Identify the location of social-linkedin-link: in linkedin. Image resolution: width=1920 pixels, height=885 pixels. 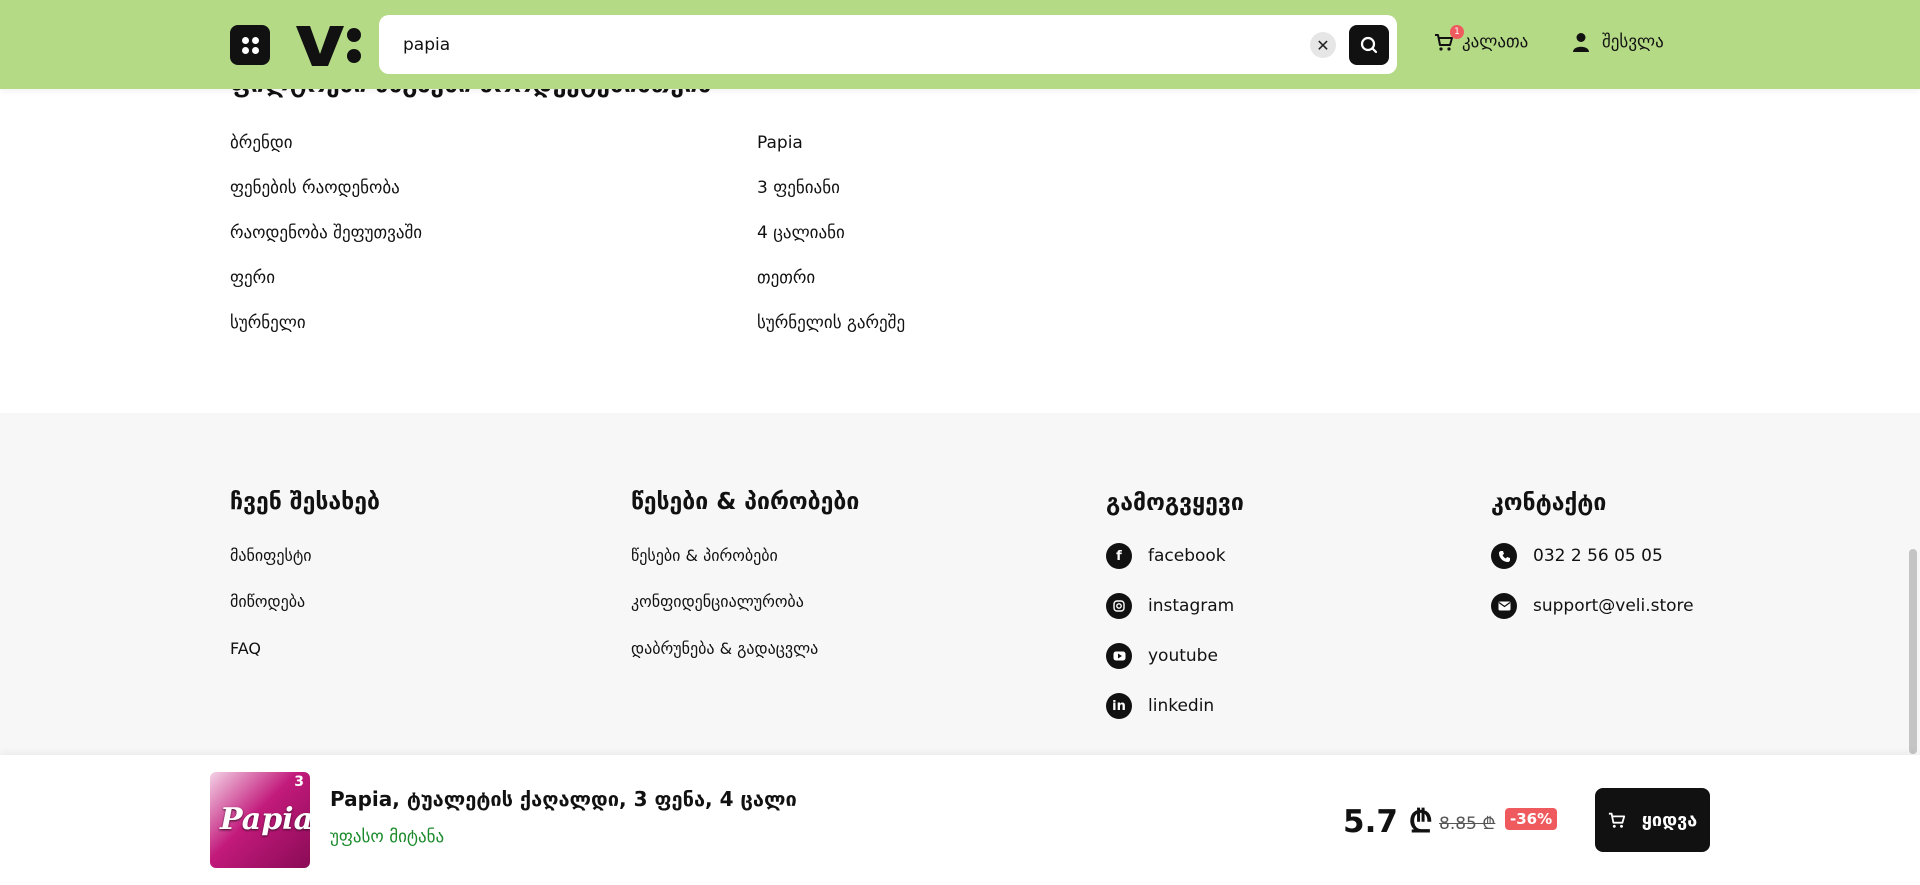
(1160, 706).